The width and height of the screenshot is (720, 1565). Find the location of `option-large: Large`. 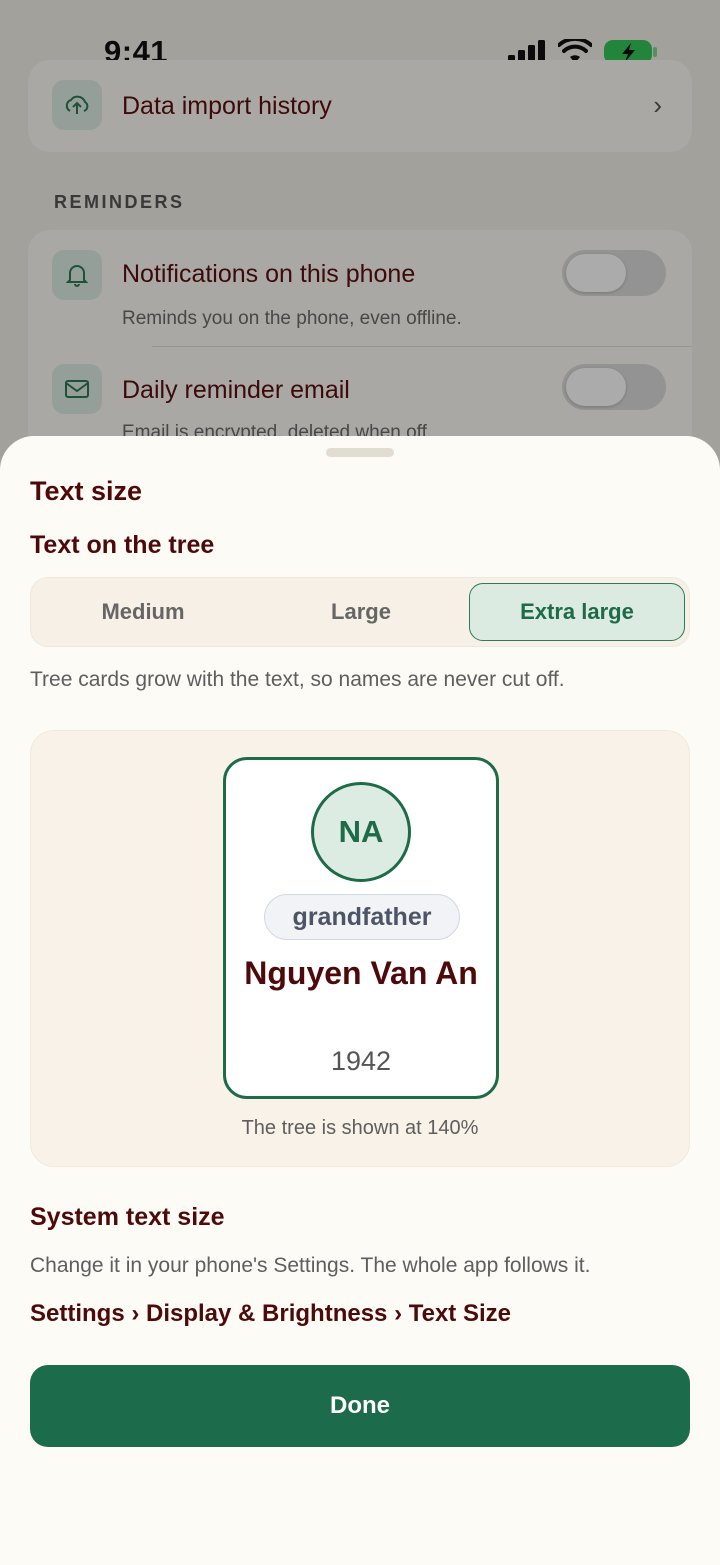

option-large: Large is located at coordinates (361, 612).